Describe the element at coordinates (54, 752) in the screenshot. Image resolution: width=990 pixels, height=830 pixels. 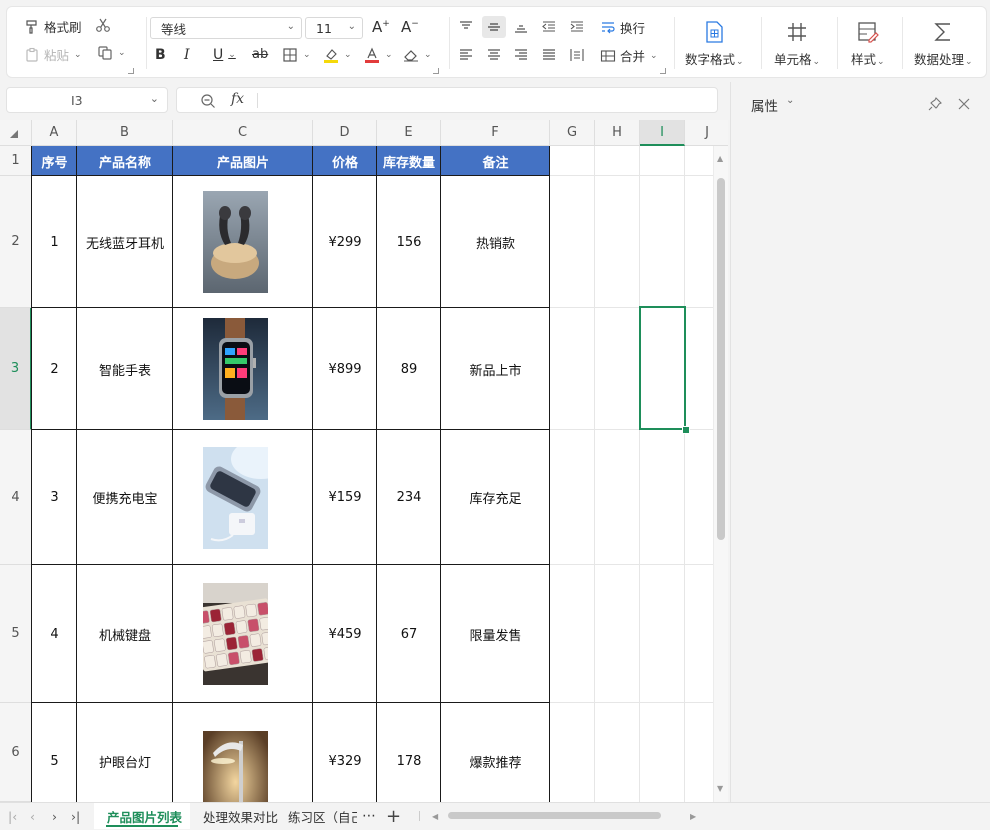
I see `table-cell: 5` at that location.